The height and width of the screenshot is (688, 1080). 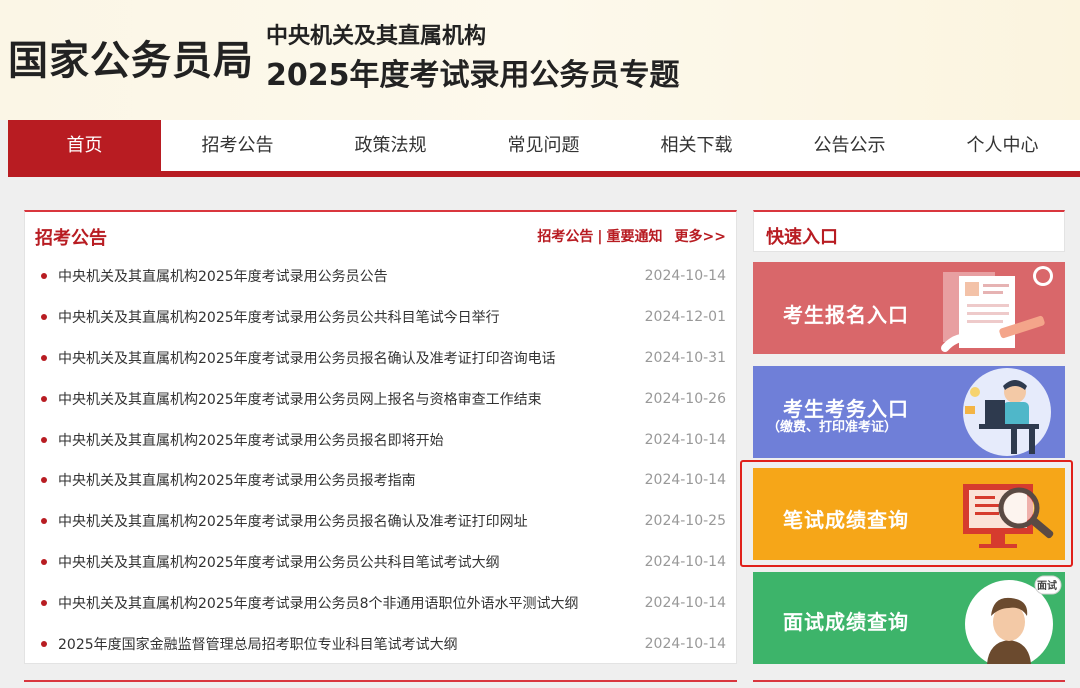 What do you see at coordinates (71, 238) in the screenshot?
I see `announcements-title: 招考公告` at bounding box center [71, 238].